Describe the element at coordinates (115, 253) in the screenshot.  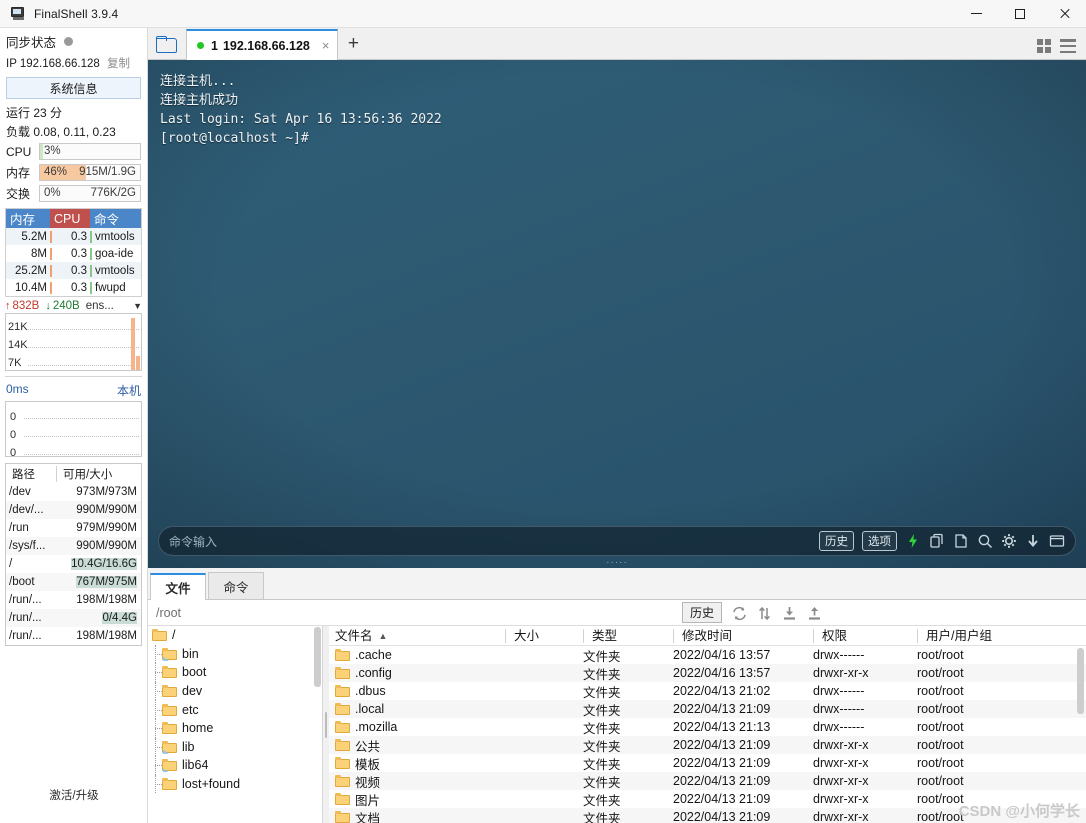
I see `process-command: goa-ide` at that location.